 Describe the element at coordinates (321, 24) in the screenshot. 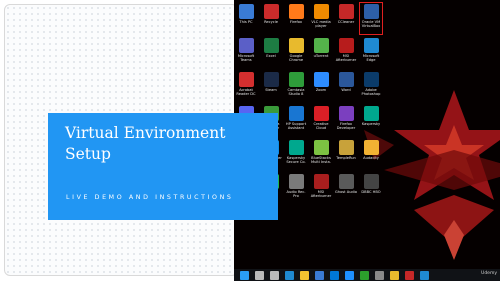

I see `desktop-shortcut-label: VLC media player` at that location.